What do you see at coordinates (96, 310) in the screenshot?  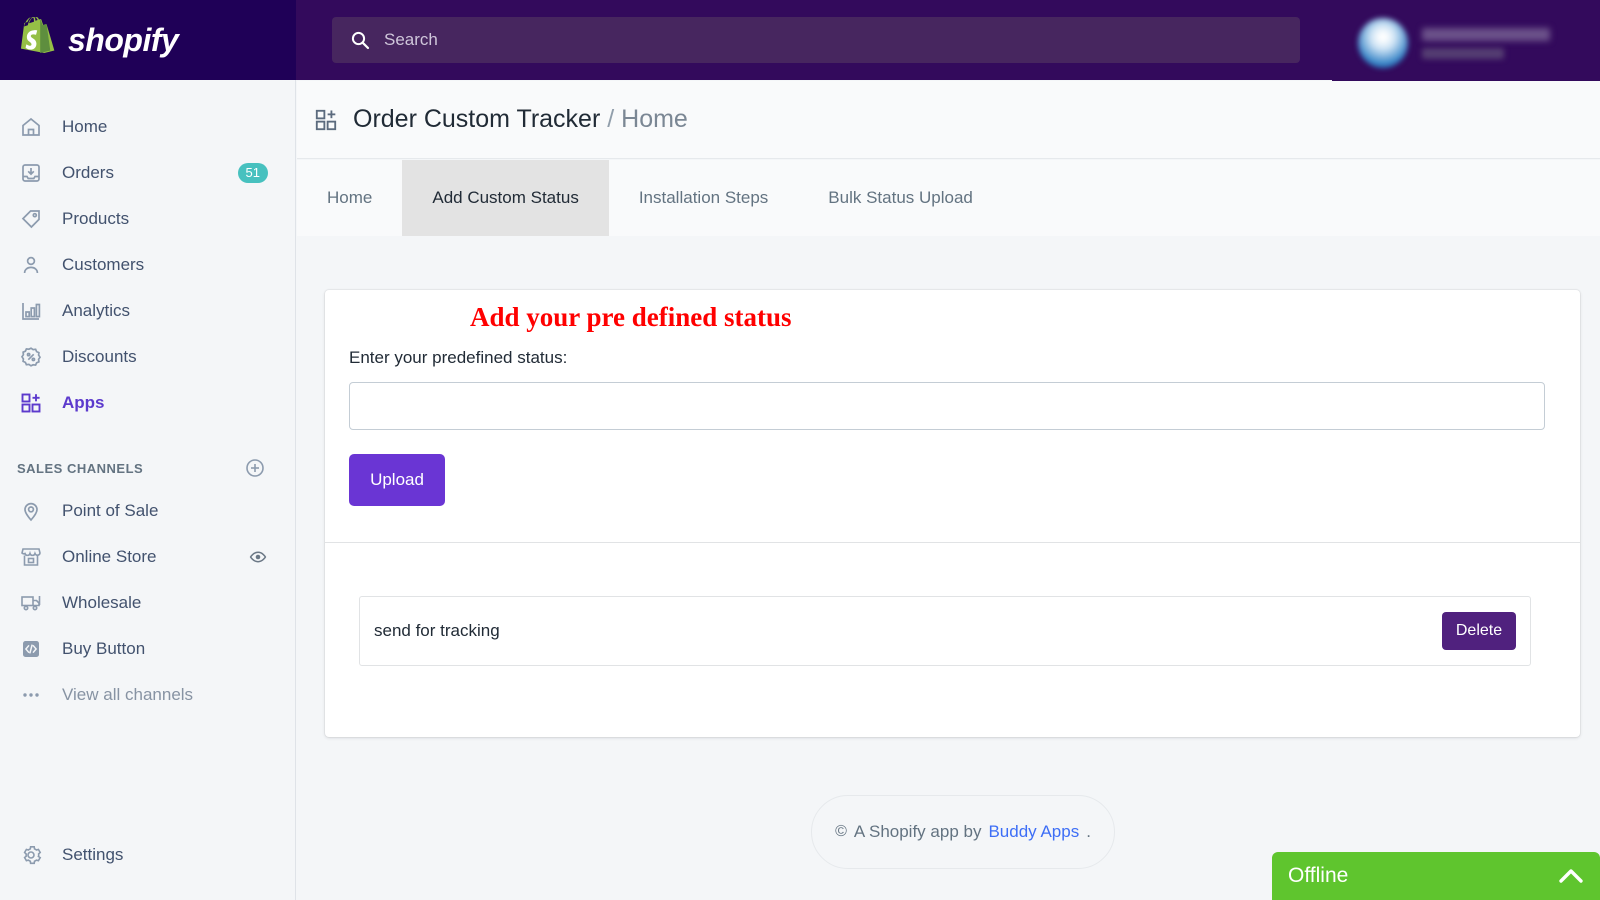 I see `sidebar-item-label: Analytics` at bounding box center [96, 310].